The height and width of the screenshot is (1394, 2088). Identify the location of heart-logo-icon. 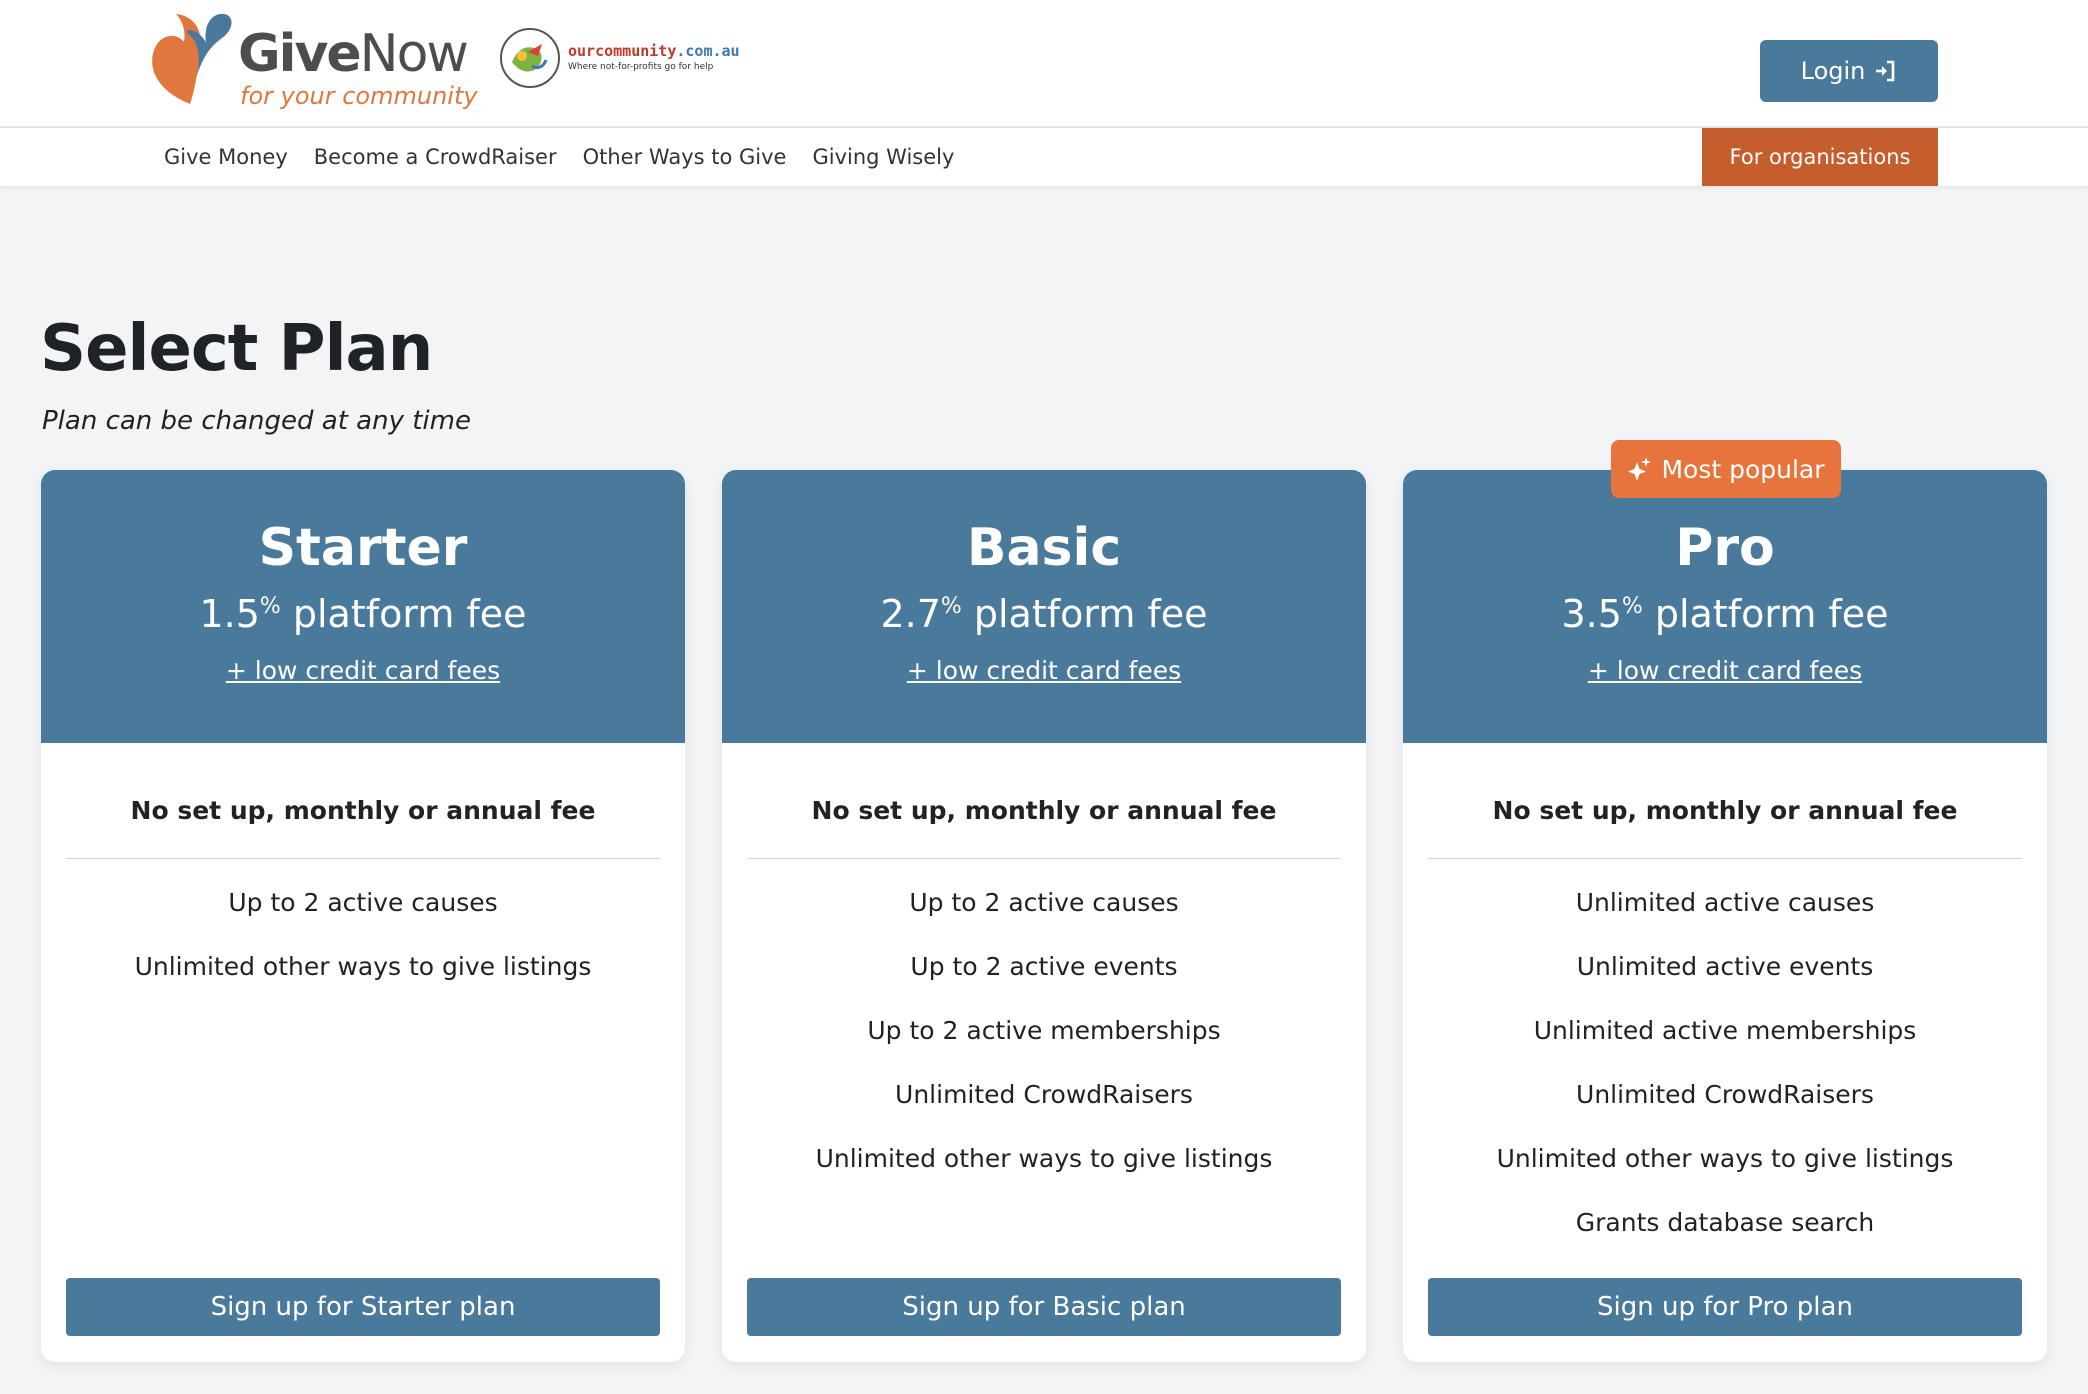
(192, 58).